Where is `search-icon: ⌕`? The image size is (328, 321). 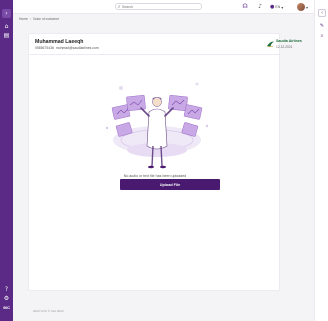 search-icon: ⌕ is located at coordinates (322, 36).